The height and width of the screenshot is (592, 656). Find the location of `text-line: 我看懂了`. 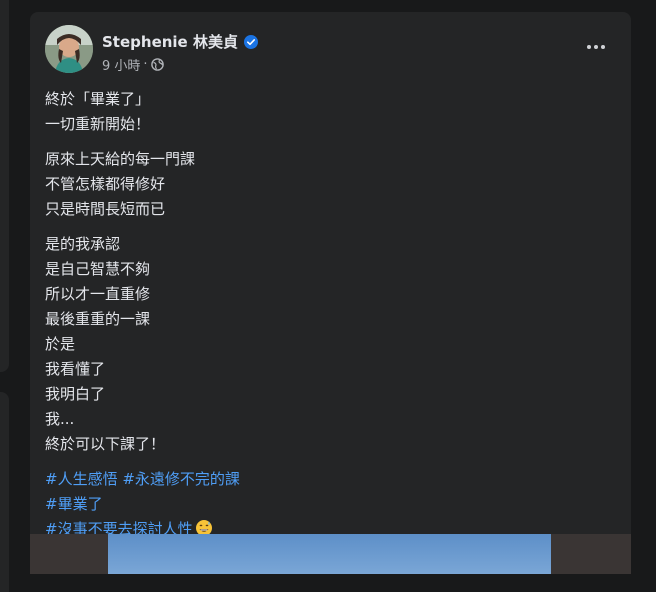

text-line: 我看懂了 is located at coordinates (75, 369).